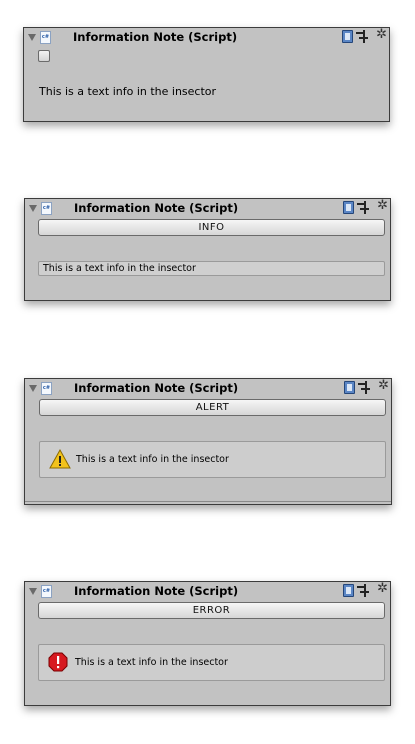  What do you see at coordinates (44, 56) in the screenshot?
I see `enabled-checkbox` at bounding box center [44, 56].